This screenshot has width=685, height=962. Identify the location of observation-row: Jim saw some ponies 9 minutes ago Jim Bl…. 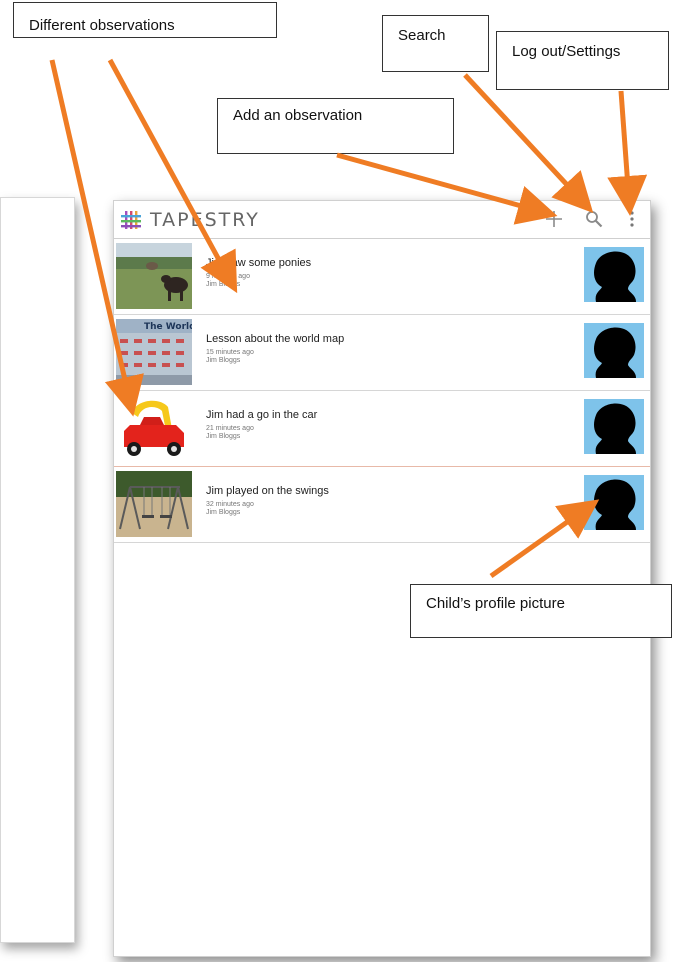
(382, 277).